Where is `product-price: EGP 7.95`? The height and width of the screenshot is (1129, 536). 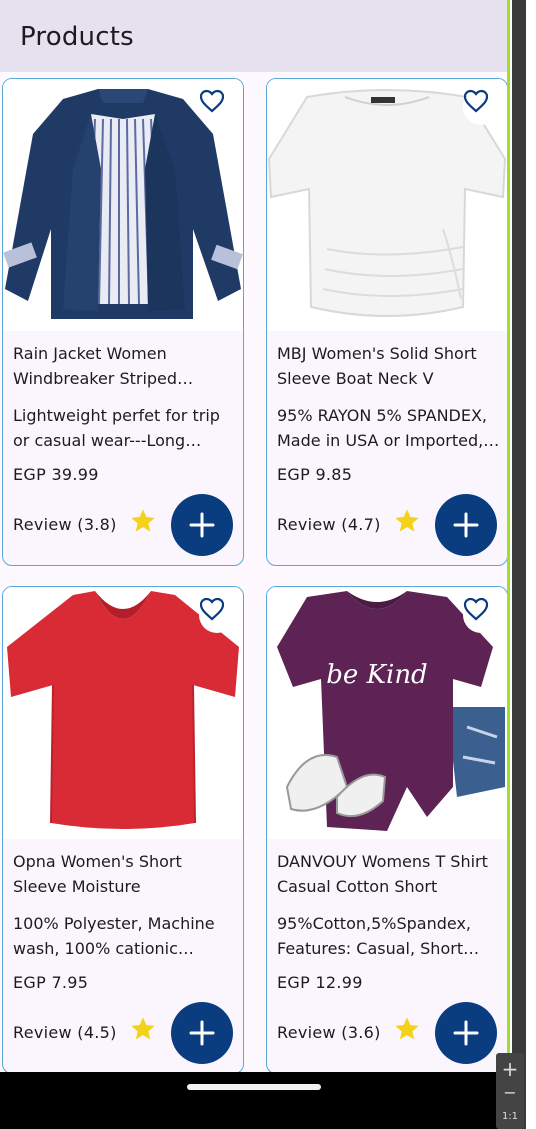
product-price: EGP 7.95 is located at coordinates (51, 982).